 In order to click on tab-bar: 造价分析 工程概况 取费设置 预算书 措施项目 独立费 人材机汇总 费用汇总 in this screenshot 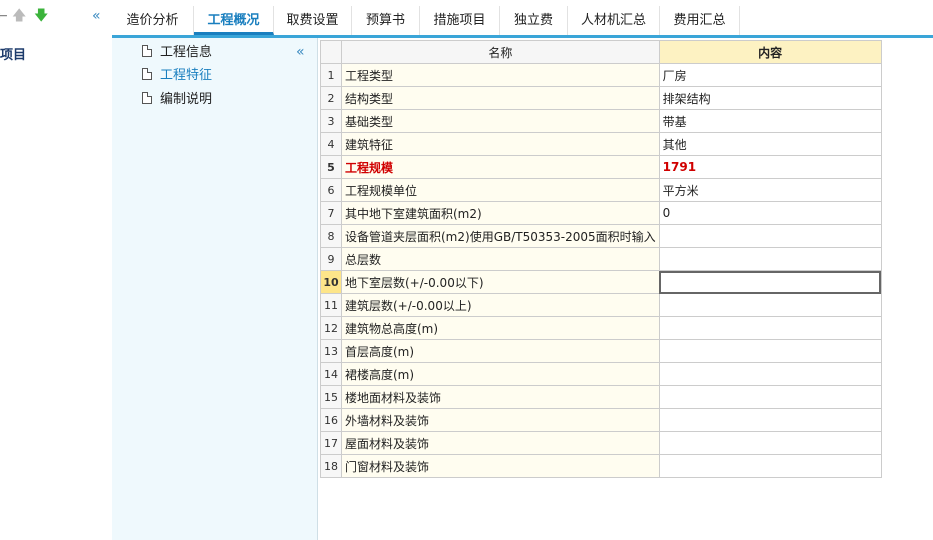, I will do `click(522, 19)`.